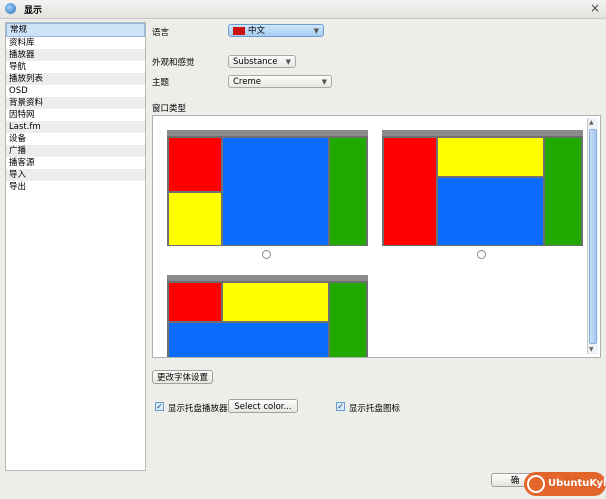  I want to click on sidebar-item-general: 常规, so click(75, 30).